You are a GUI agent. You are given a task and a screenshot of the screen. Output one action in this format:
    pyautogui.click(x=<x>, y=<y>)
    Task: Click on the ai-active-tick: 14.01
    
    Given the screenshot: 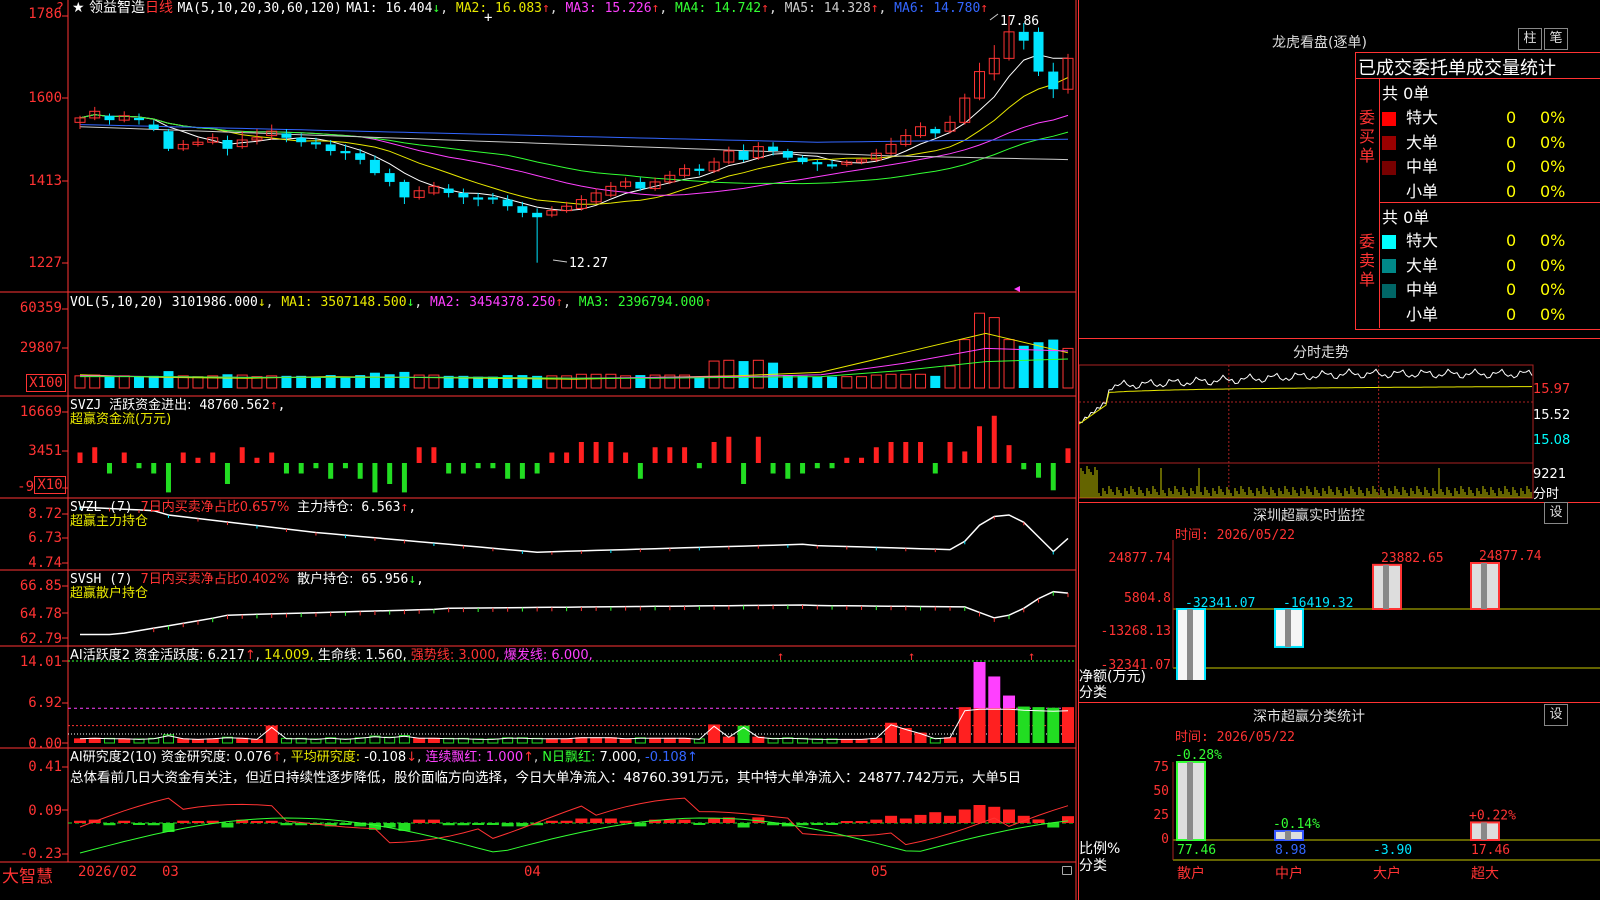 What is the action you would take?
    pyautogui.click(x=40, y=662)
    